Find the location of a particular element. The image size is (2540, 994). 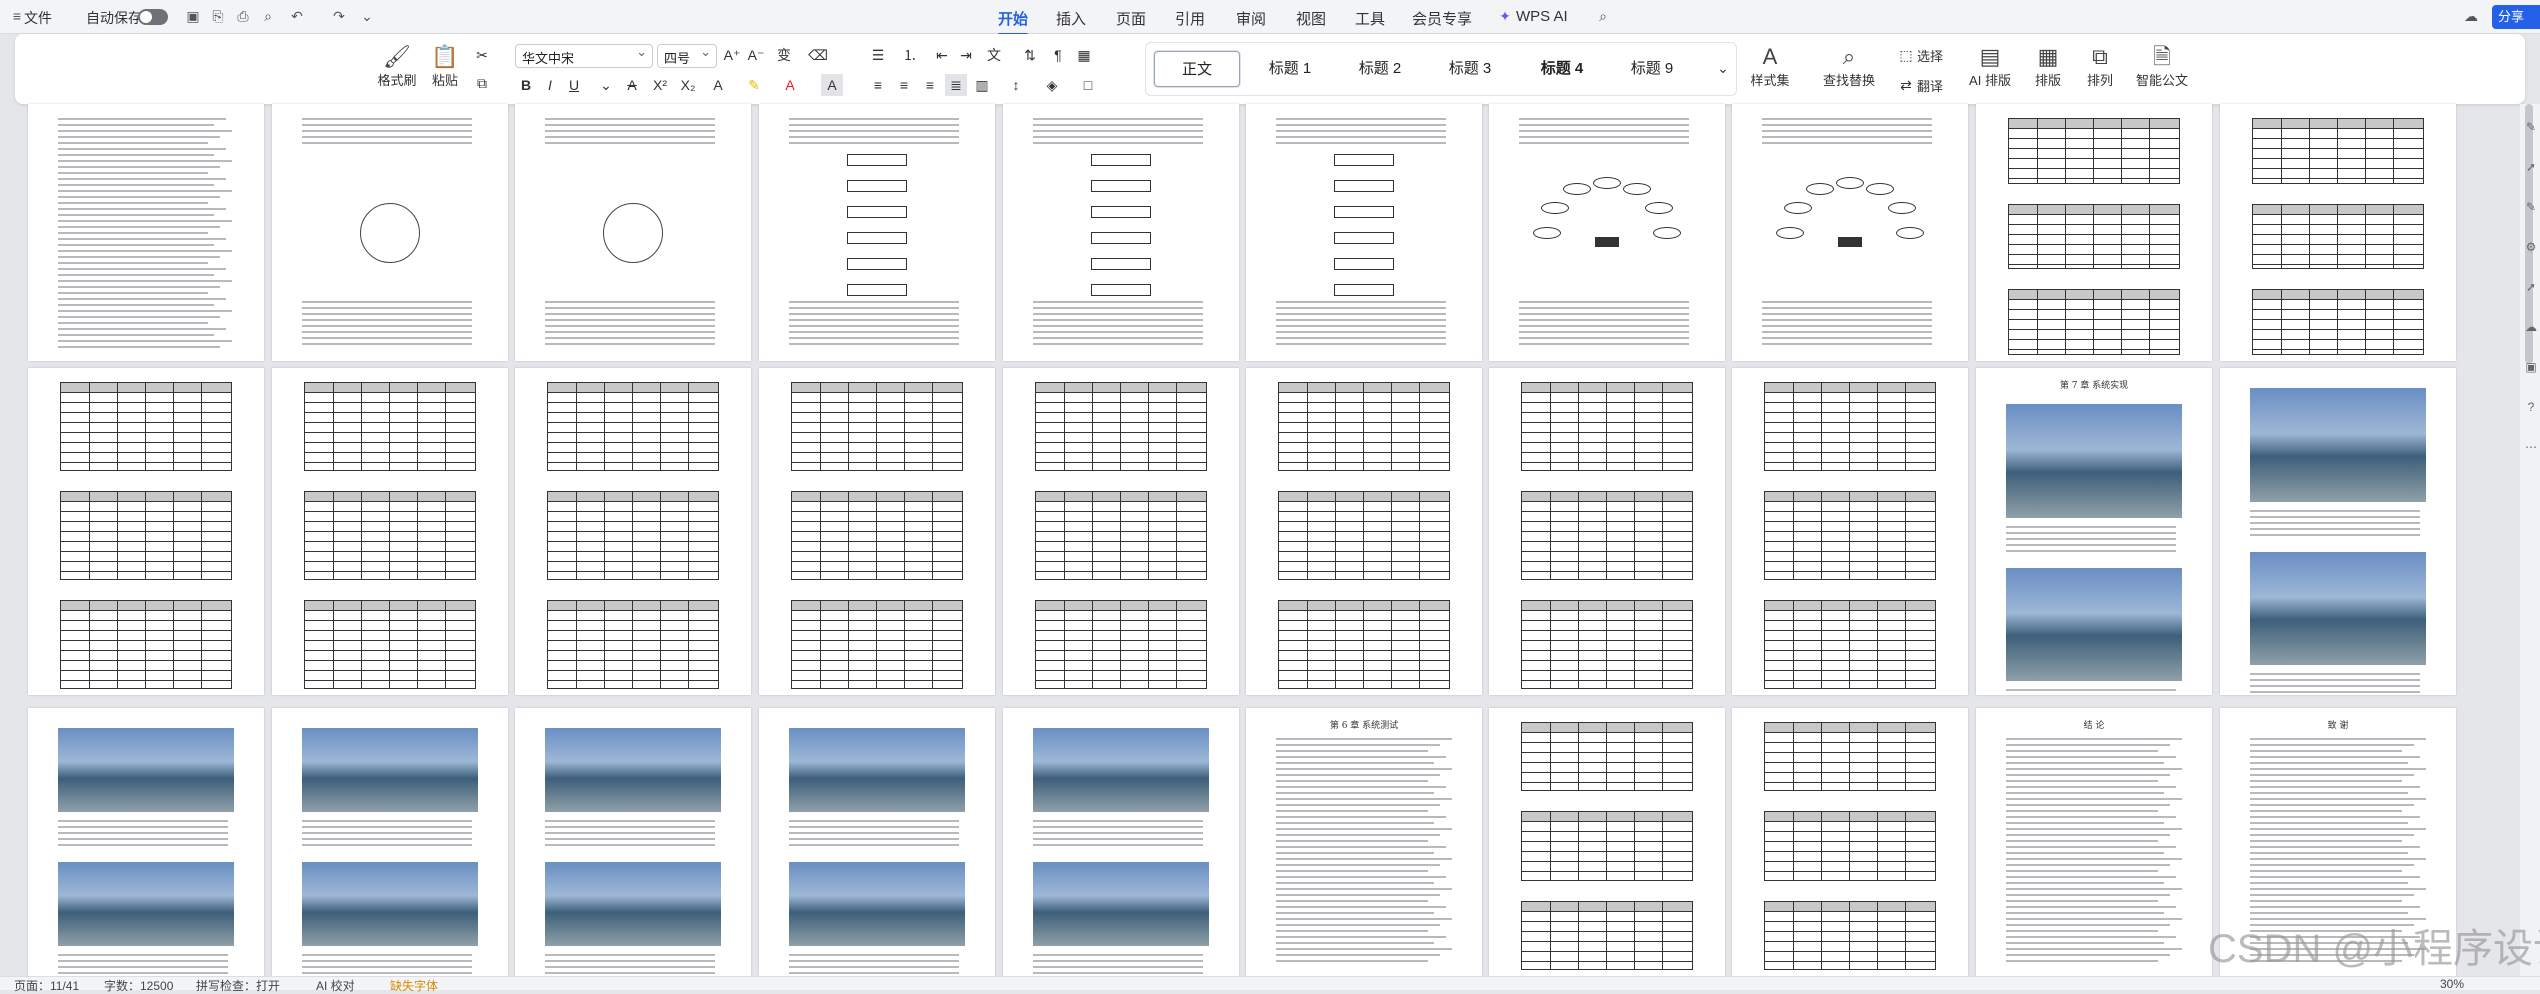

align-right-icon: ≡ is located at coordinates (930, 85).